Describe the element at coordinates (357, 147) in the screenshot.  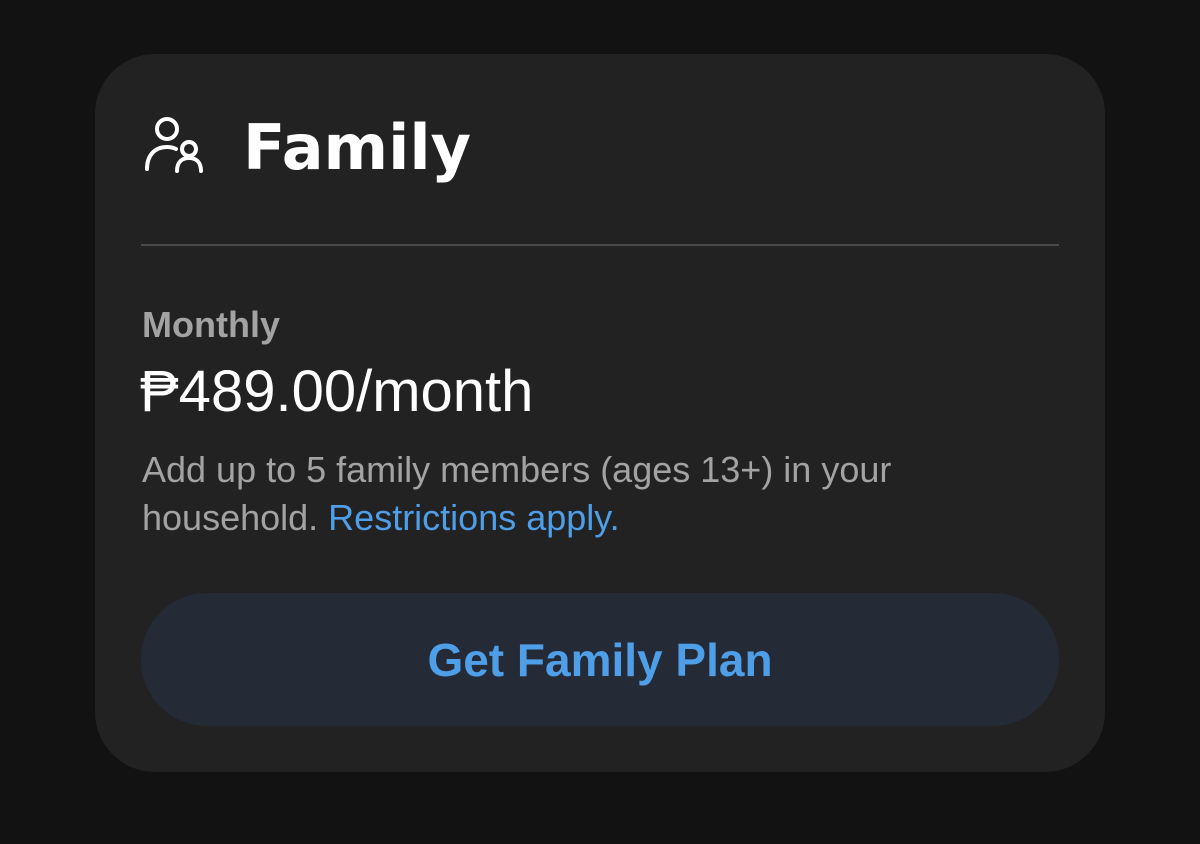
I see `plan-title: Family` at that location.